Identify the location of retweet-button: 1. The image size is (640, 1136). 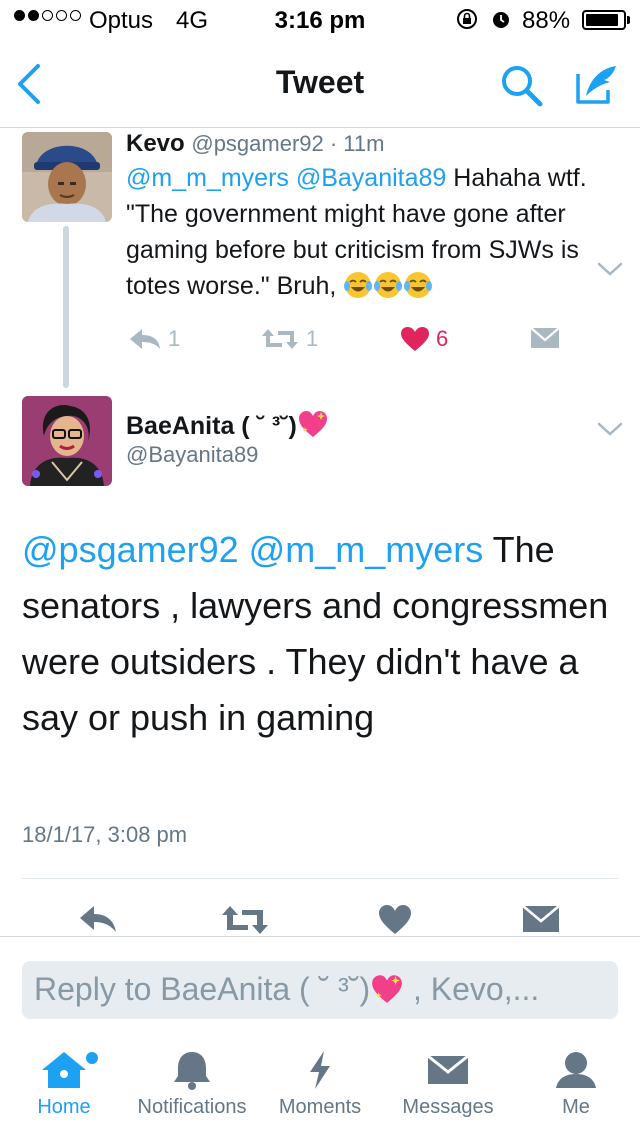
(289, 339).